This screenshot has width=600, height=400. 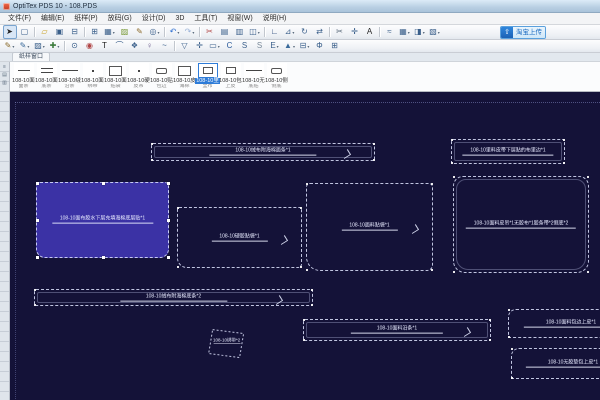 What do you see at coordinates (4, 83) in the screenshot?
I see `vertical-panel-icon: ▥` at bounding box center [4, 83].